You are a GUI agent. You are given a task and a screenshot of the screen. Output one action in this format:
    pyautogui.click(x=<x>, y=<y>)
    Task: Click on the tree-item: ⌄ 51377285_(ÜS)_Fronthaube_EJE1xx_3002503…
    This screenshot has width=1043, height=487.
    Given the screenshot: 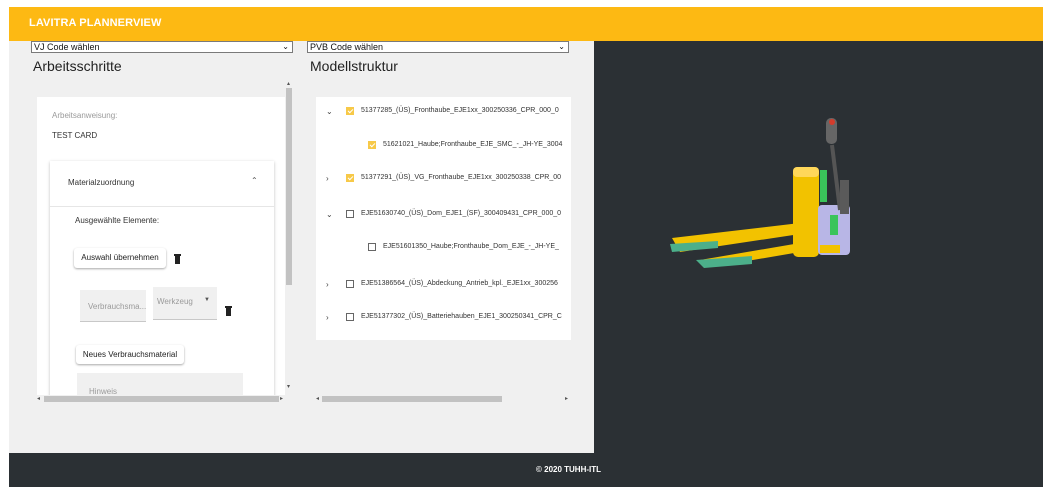 What is the action you would take?
    pyautogui.click(x=443, y=112)
    